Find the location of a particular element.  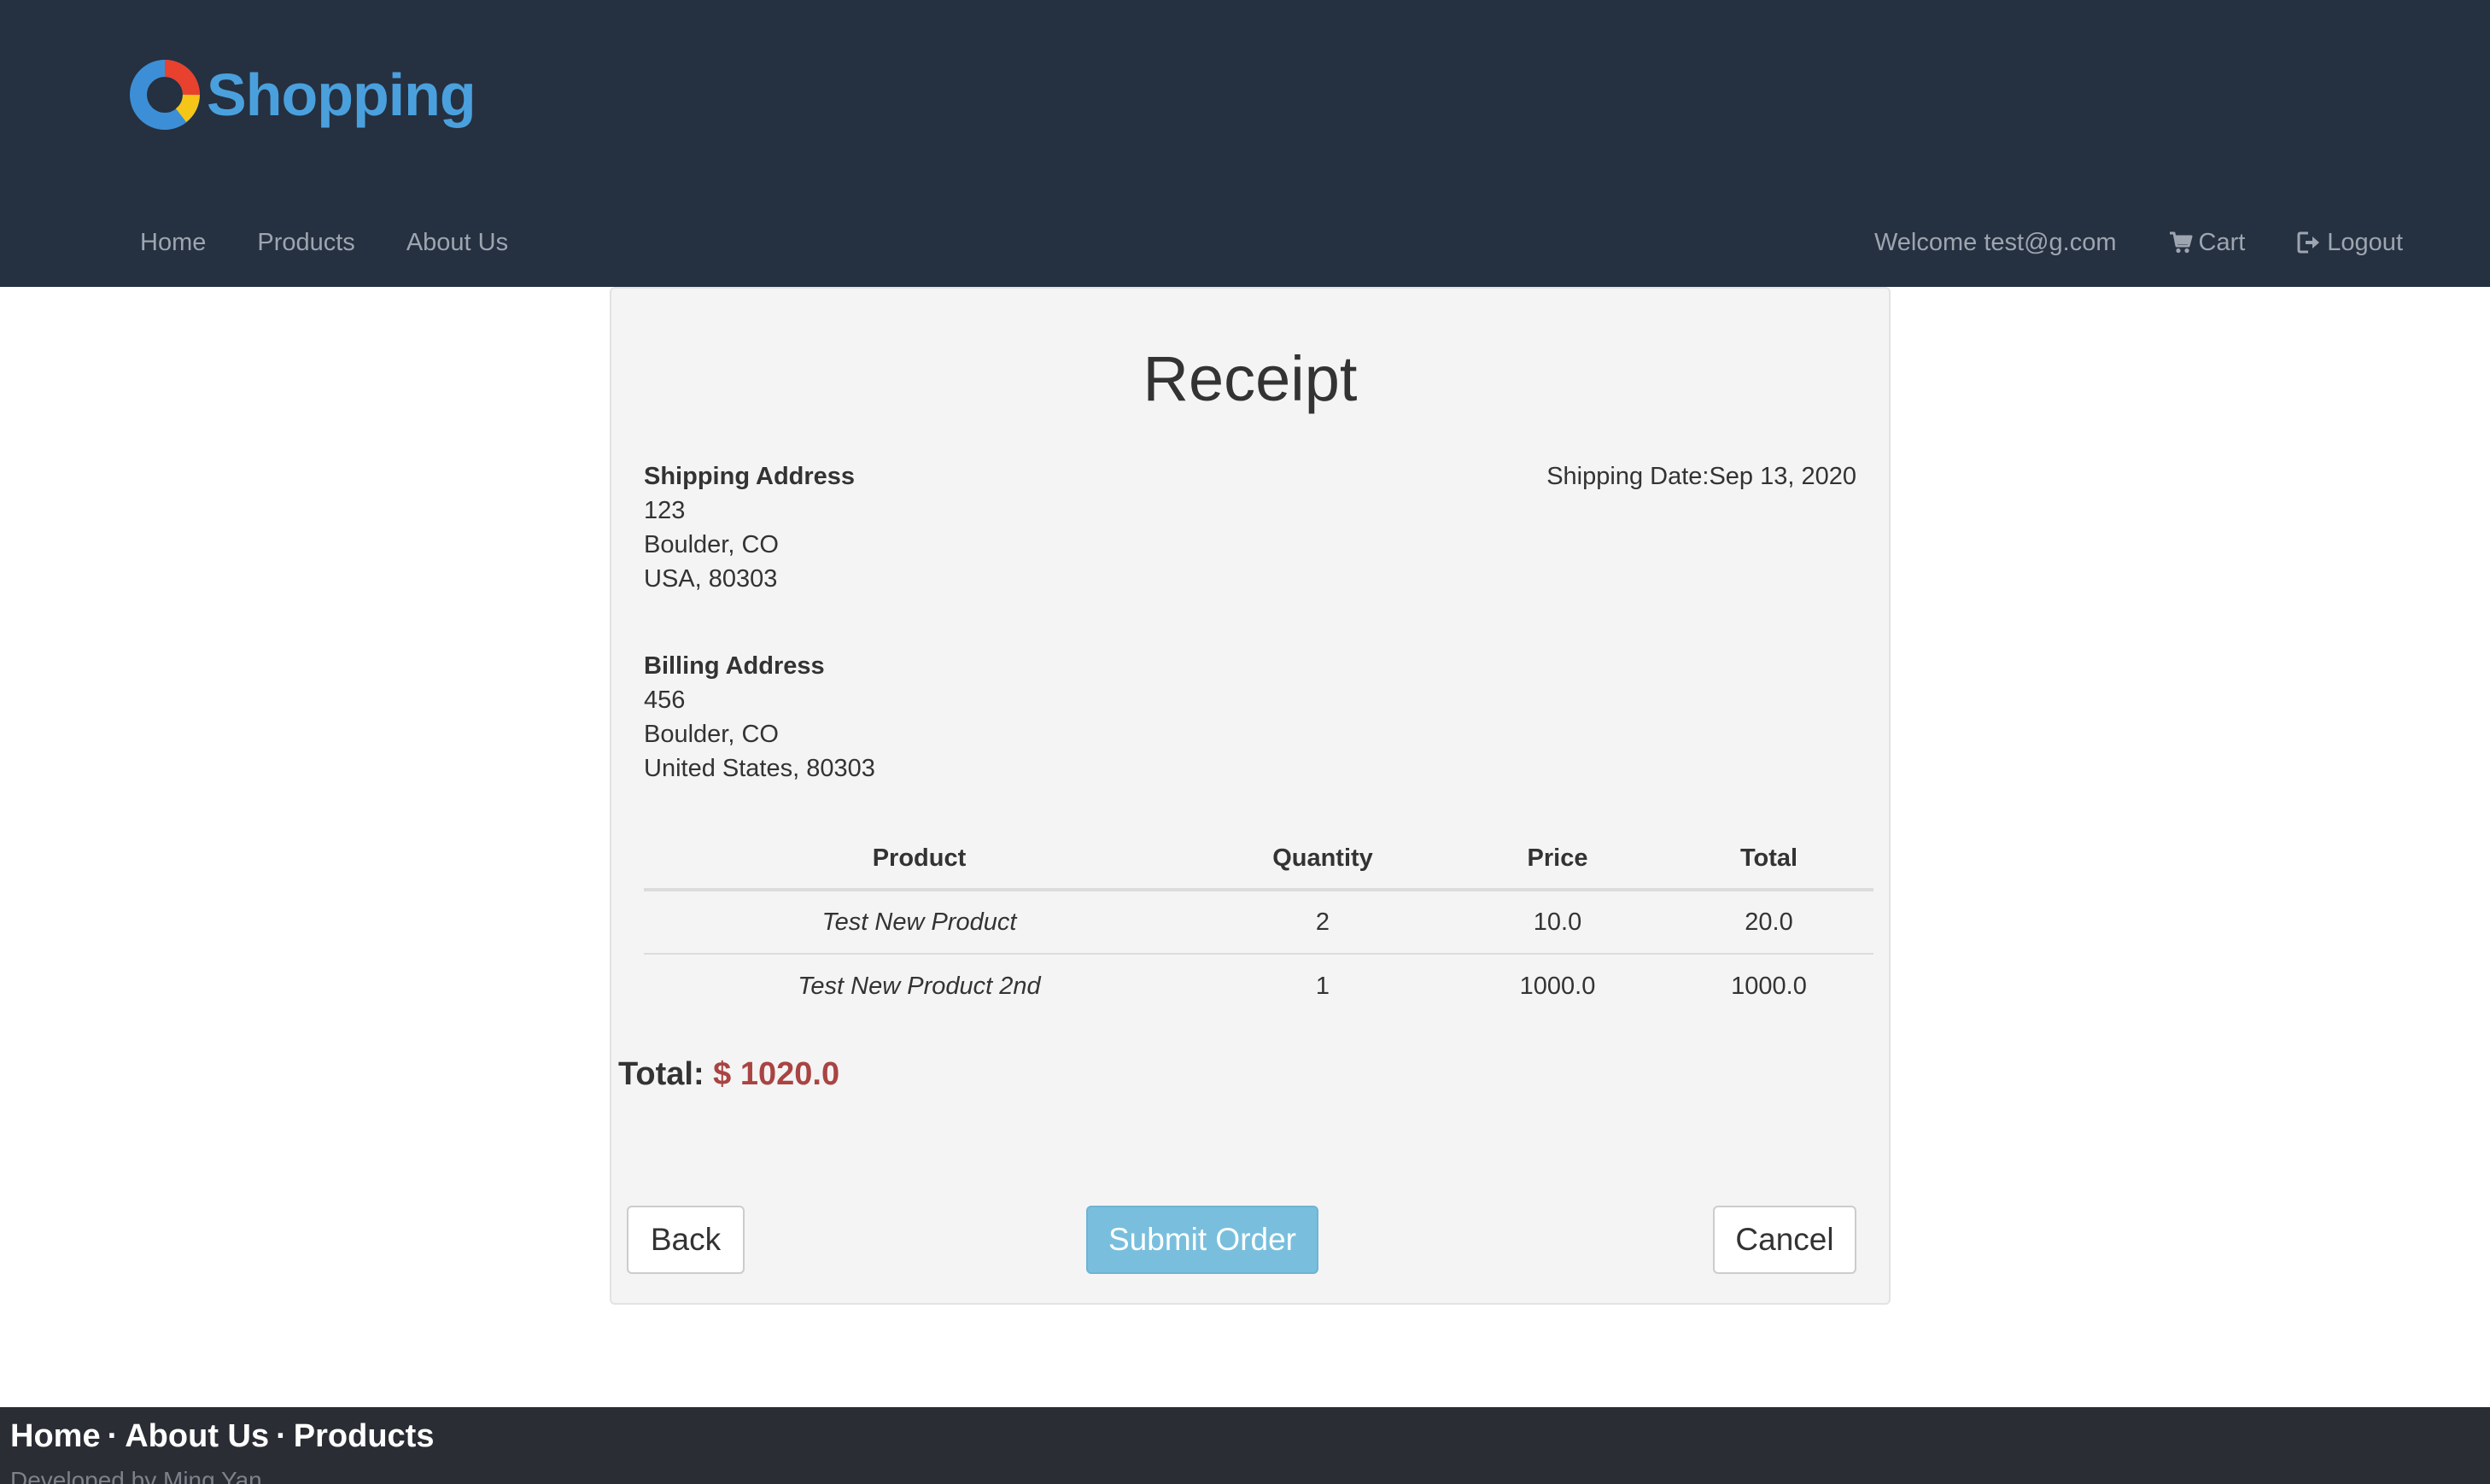

brand-logo: Shopping is located at coordinates (302, 94).